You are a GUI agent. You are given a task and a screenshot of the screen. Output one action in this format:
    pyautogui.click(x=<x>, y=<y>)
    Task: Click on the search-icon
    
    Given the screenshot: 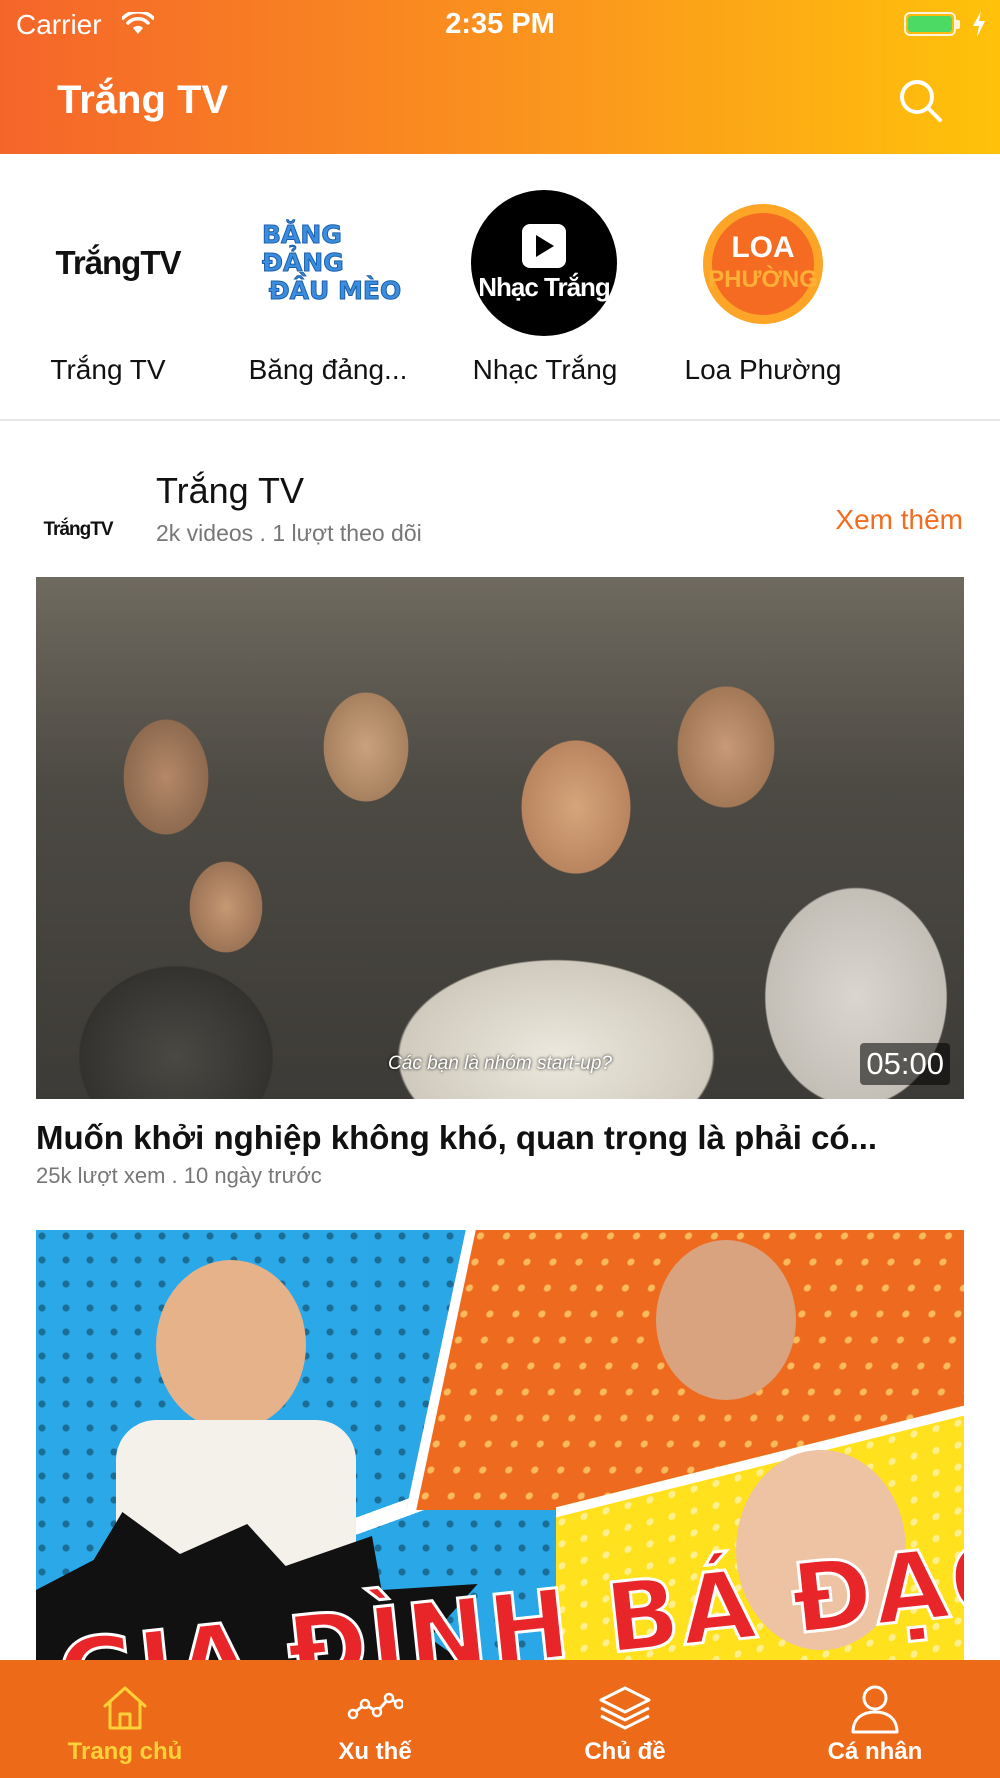 What is the action you would take?
    pyautogui.click(x=921, y=101)
    